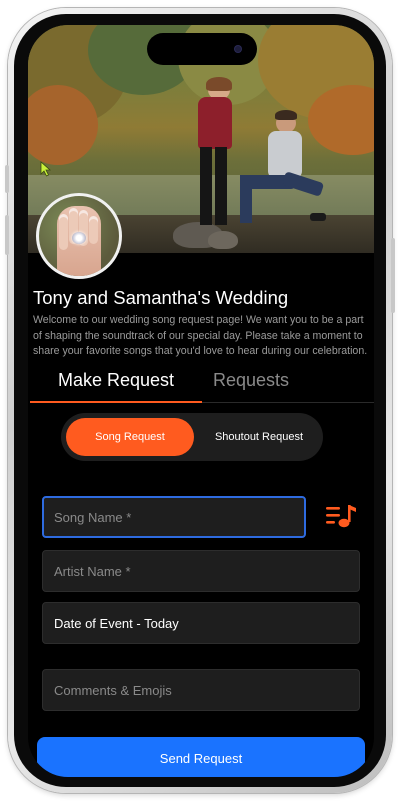 The height and width of the screenshot is (801, 400). What do you see at coordinates (341, 517) in the screenshot?
I see `playlist-icon` at bounding box center [341, 517].